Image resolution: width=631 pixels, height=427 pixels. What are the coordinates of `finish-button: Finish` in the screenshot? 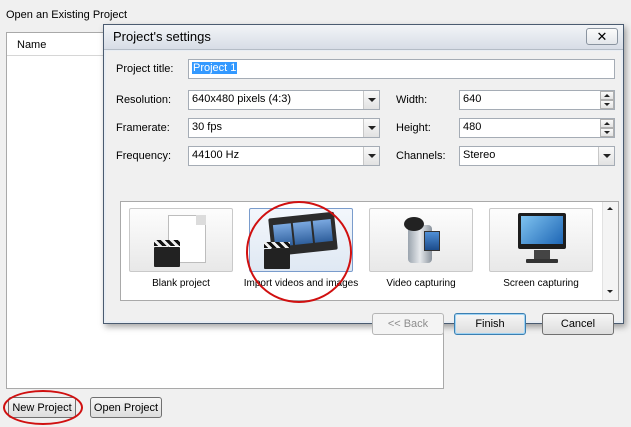 It's located at (490, 324).